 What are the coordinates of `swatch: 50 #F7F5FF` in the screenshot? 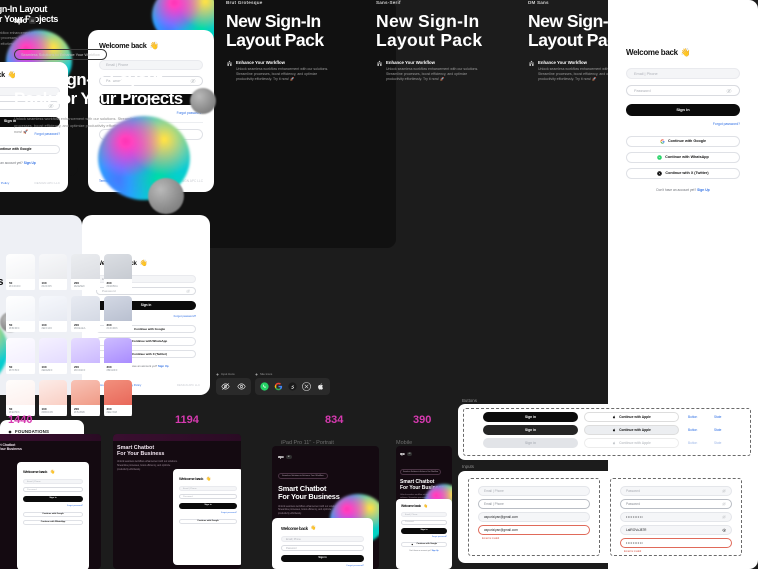 It's located at (20, 357).